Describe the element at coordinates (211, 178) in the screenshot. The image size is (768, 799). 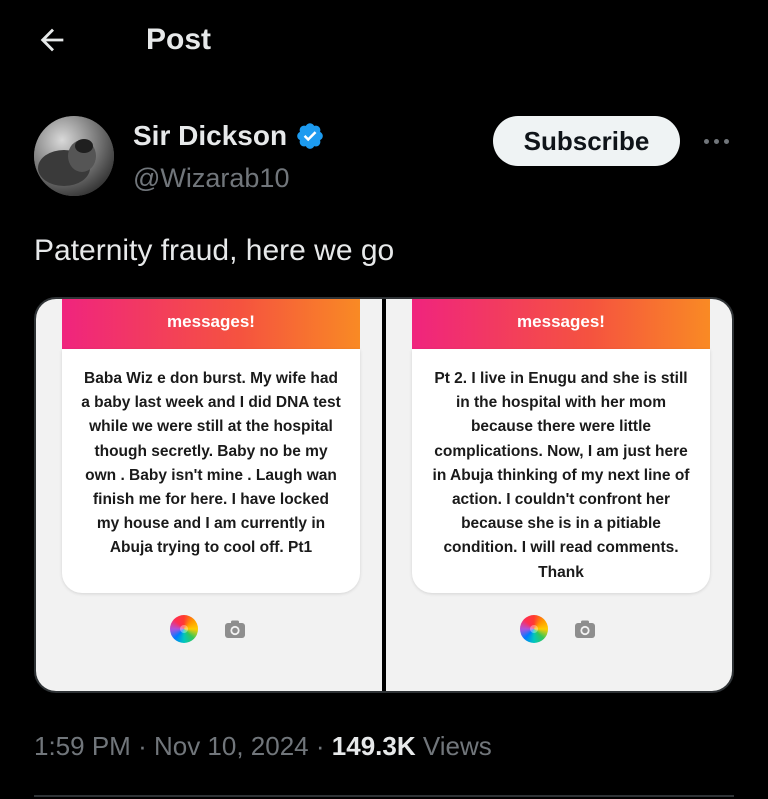
I see `author-handle: @Wizarab10` at that location.